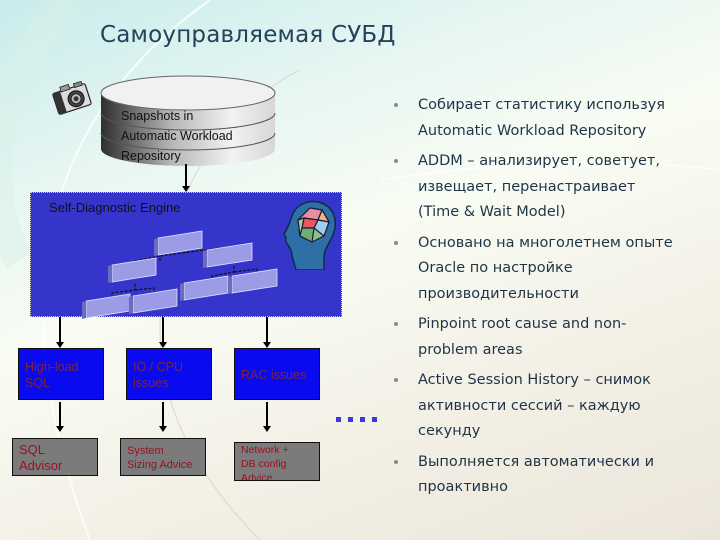 This screenshot has width=720, height=540. Describe the element at coordinates (151, 383) in the screenshot. I see `issue-label-line: issues` at that location.